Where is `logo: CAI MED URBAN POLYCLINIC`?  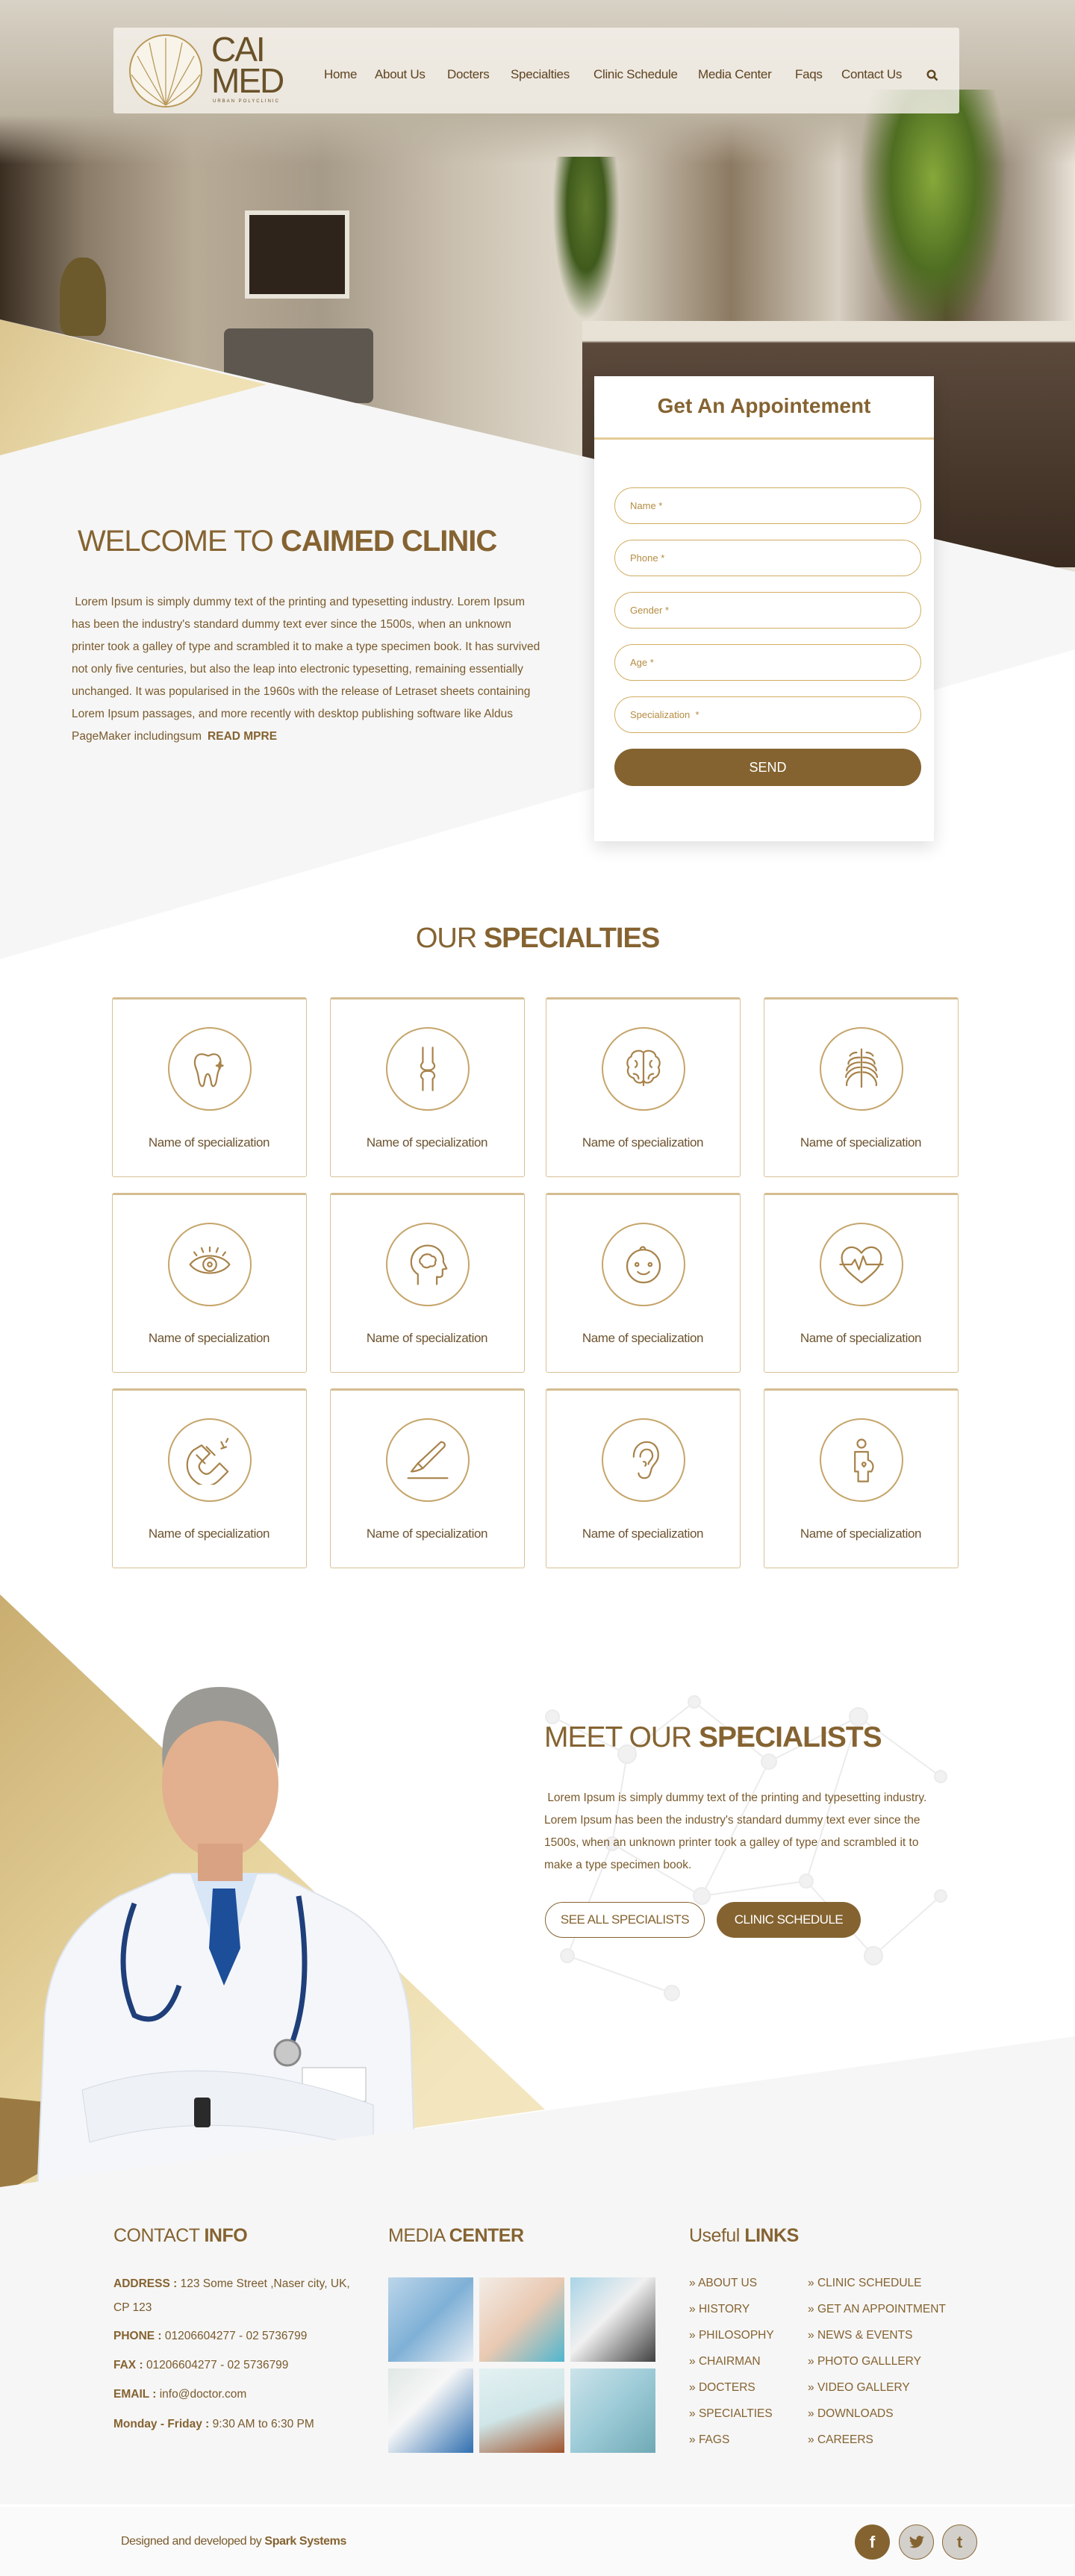 logo: CAI MED URBAN POLYCLINIC is located at coordinates (213, 69).